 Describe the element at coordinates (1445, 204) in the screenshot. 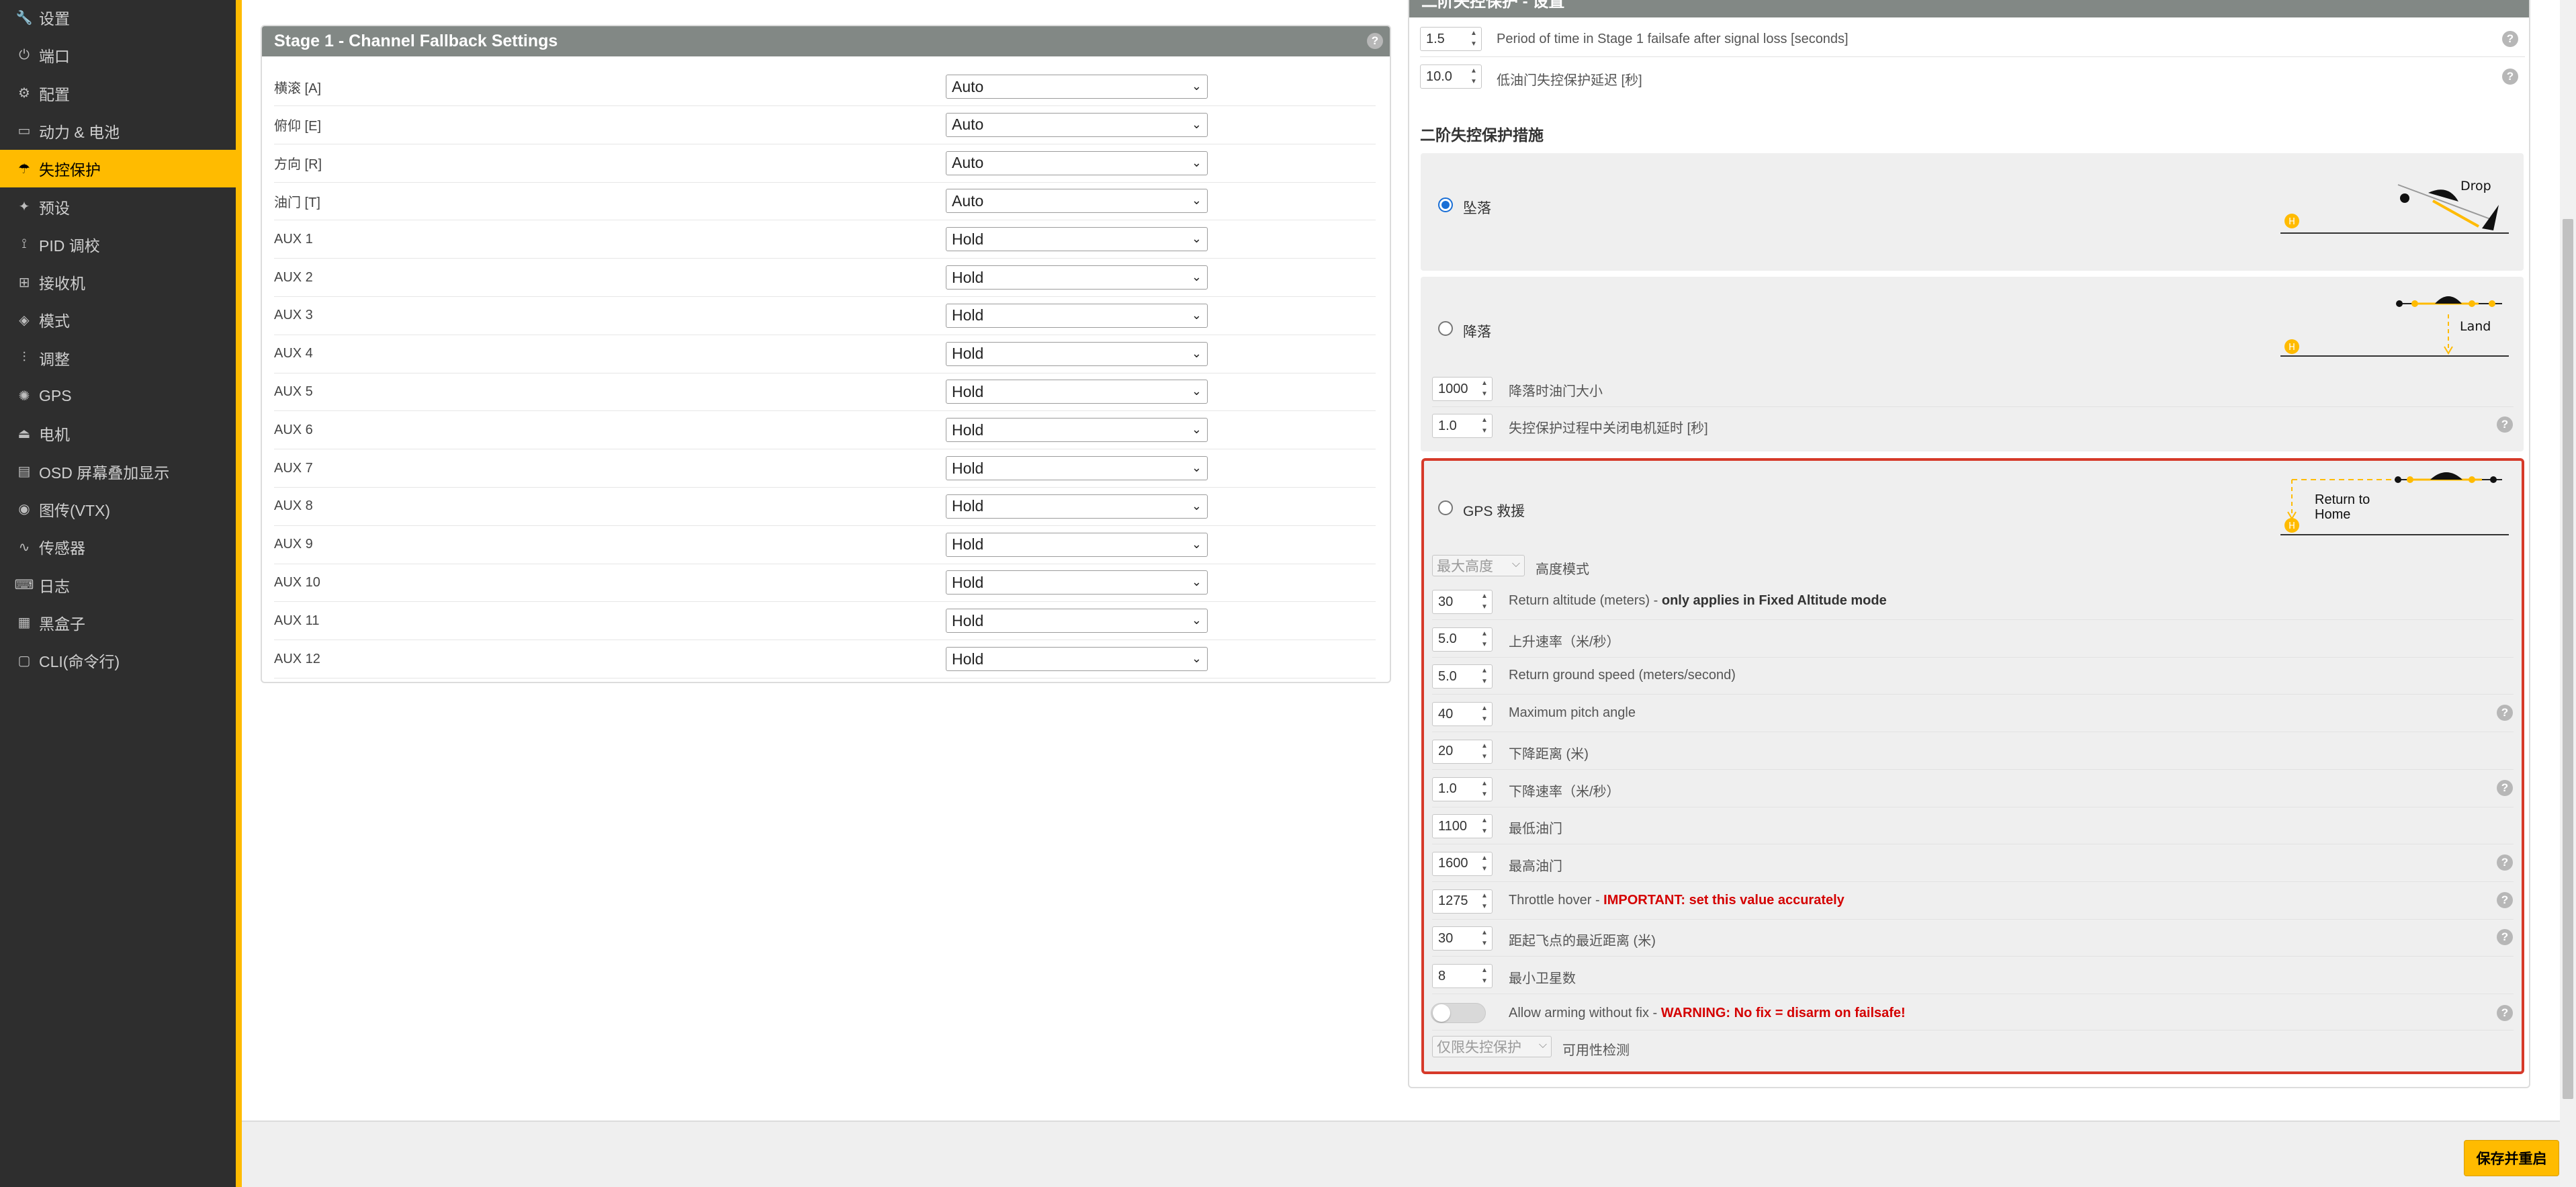

I see `drop-radio` at that location.